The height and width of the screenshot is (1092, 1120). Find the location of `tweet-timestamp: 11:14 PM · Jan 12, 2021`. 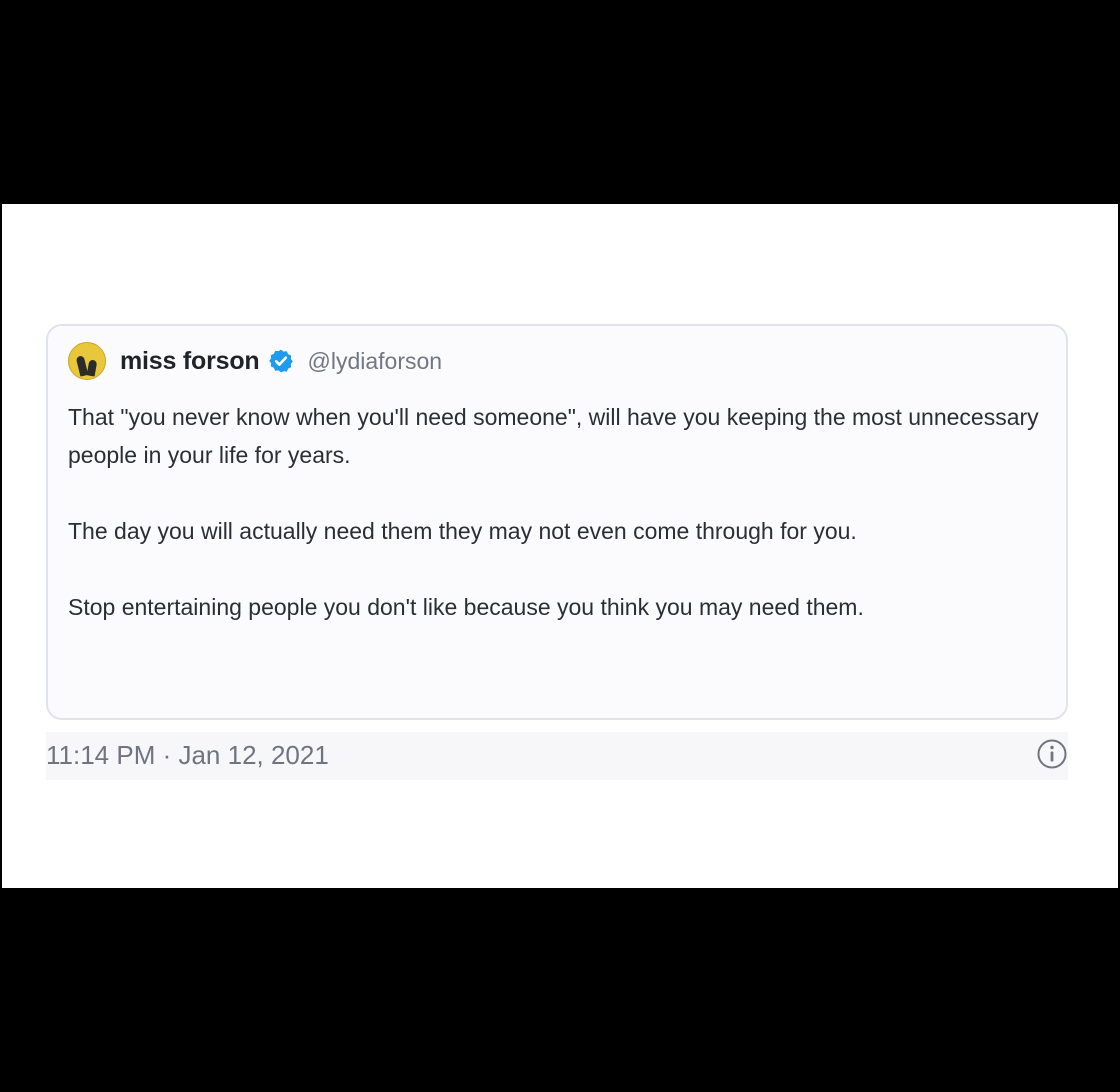

tweet-timestamp: 11:14 PM · Jan 12, 2021 is located at coordinates (187, 755).